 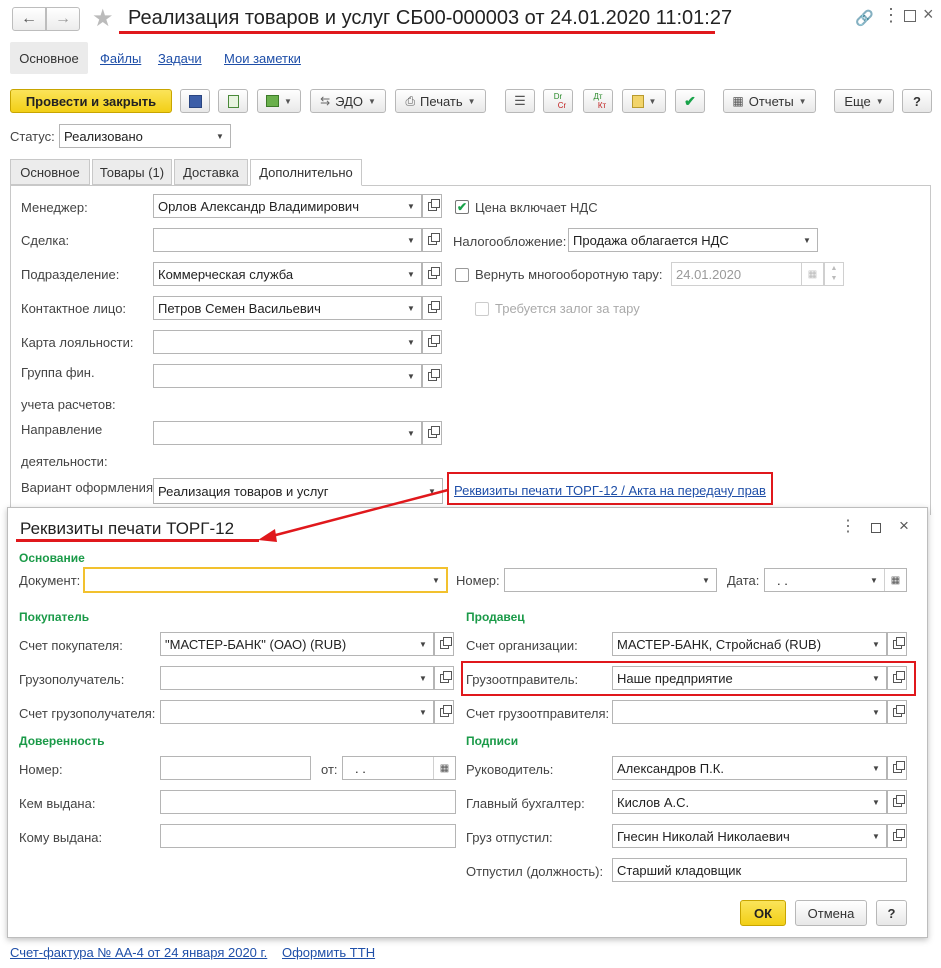 What do you see at coordinates (749, 712) in the screenshot?
I see `shipper-account-field: ▼` at bounding box center [749, 712].